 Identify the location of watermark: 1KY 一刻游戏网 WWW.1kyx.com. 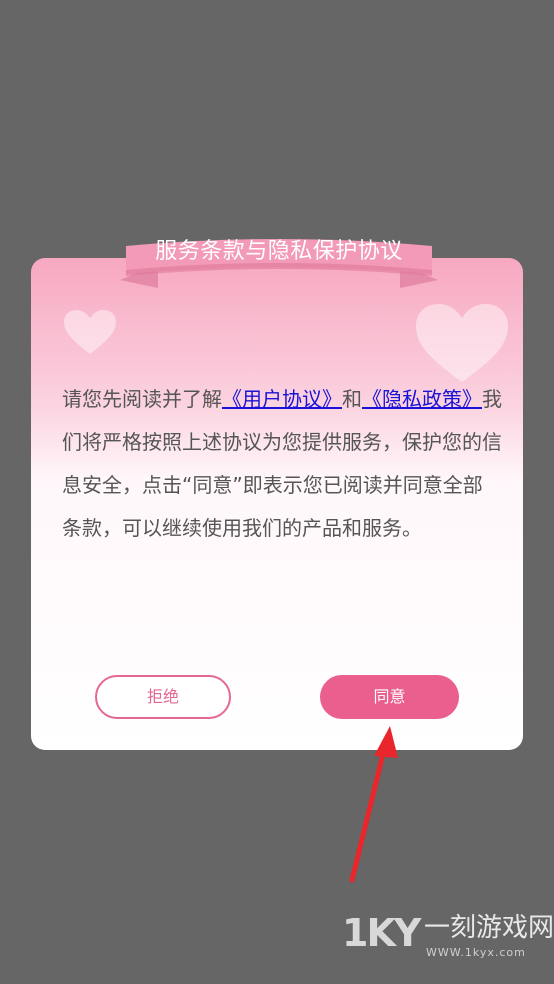
(448, 938).